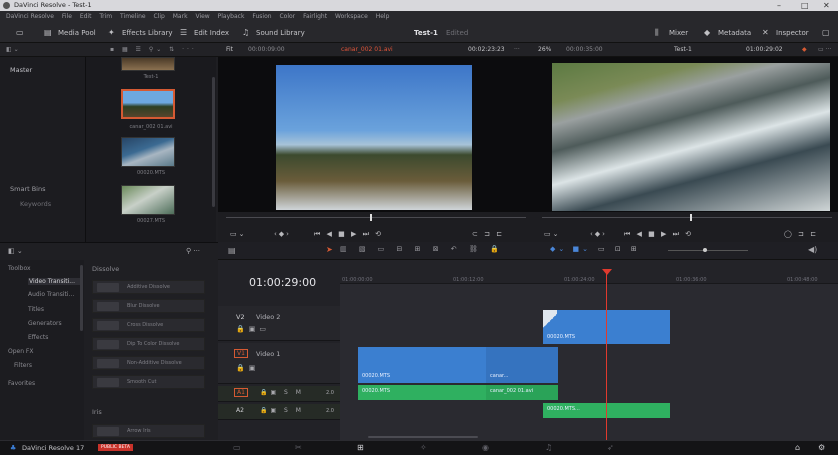 The width and height of the screenshot is (838, 455). I want to click on panel-toggle-icon: ◧ ⌄, so click(12, 50).